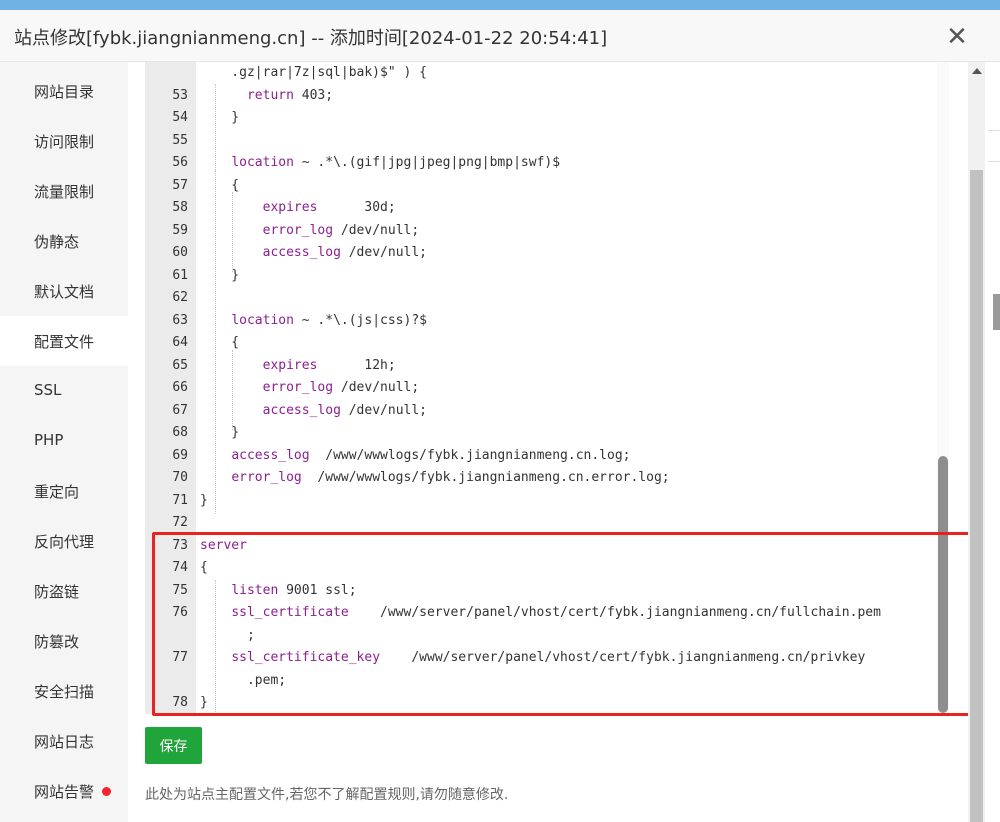 The image size is (1000, 822). I want to click on code-line: 71}, so click(545, 501).